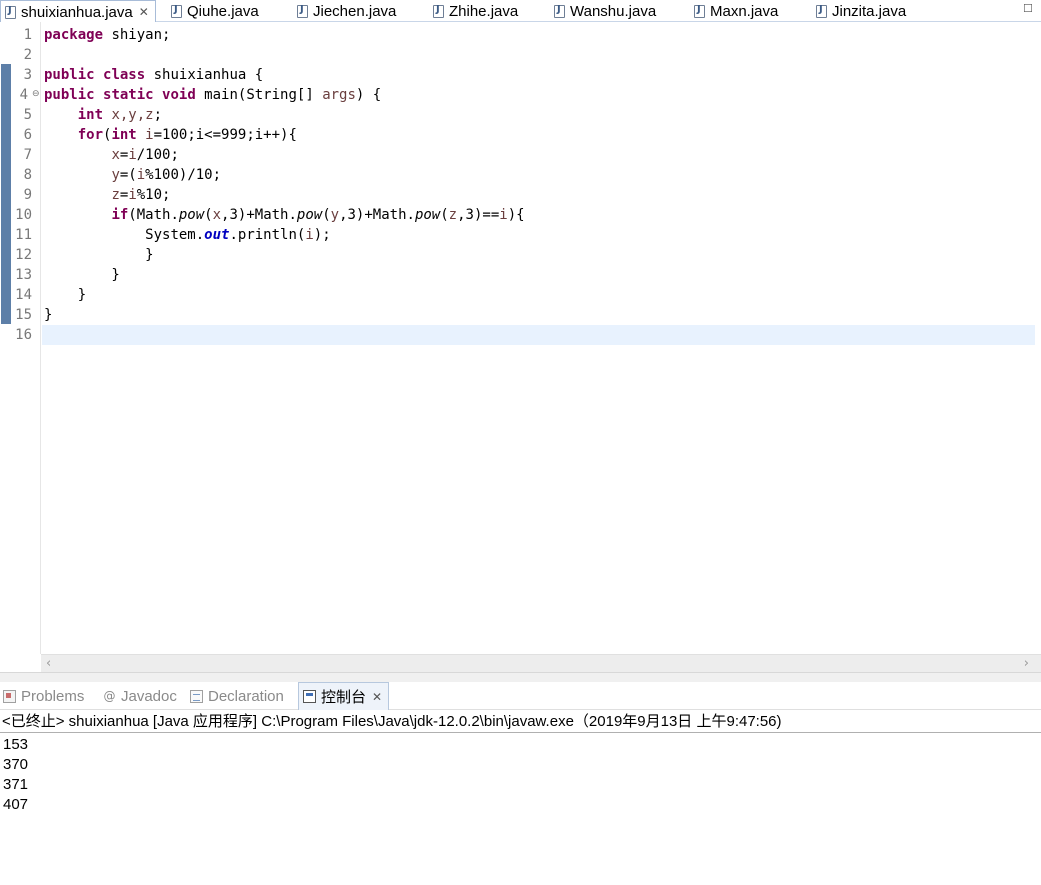  What do you see at coordinates (16, 804) in the screenshot?
I see `console-output-line: 407` at bounding box center [16, 804].